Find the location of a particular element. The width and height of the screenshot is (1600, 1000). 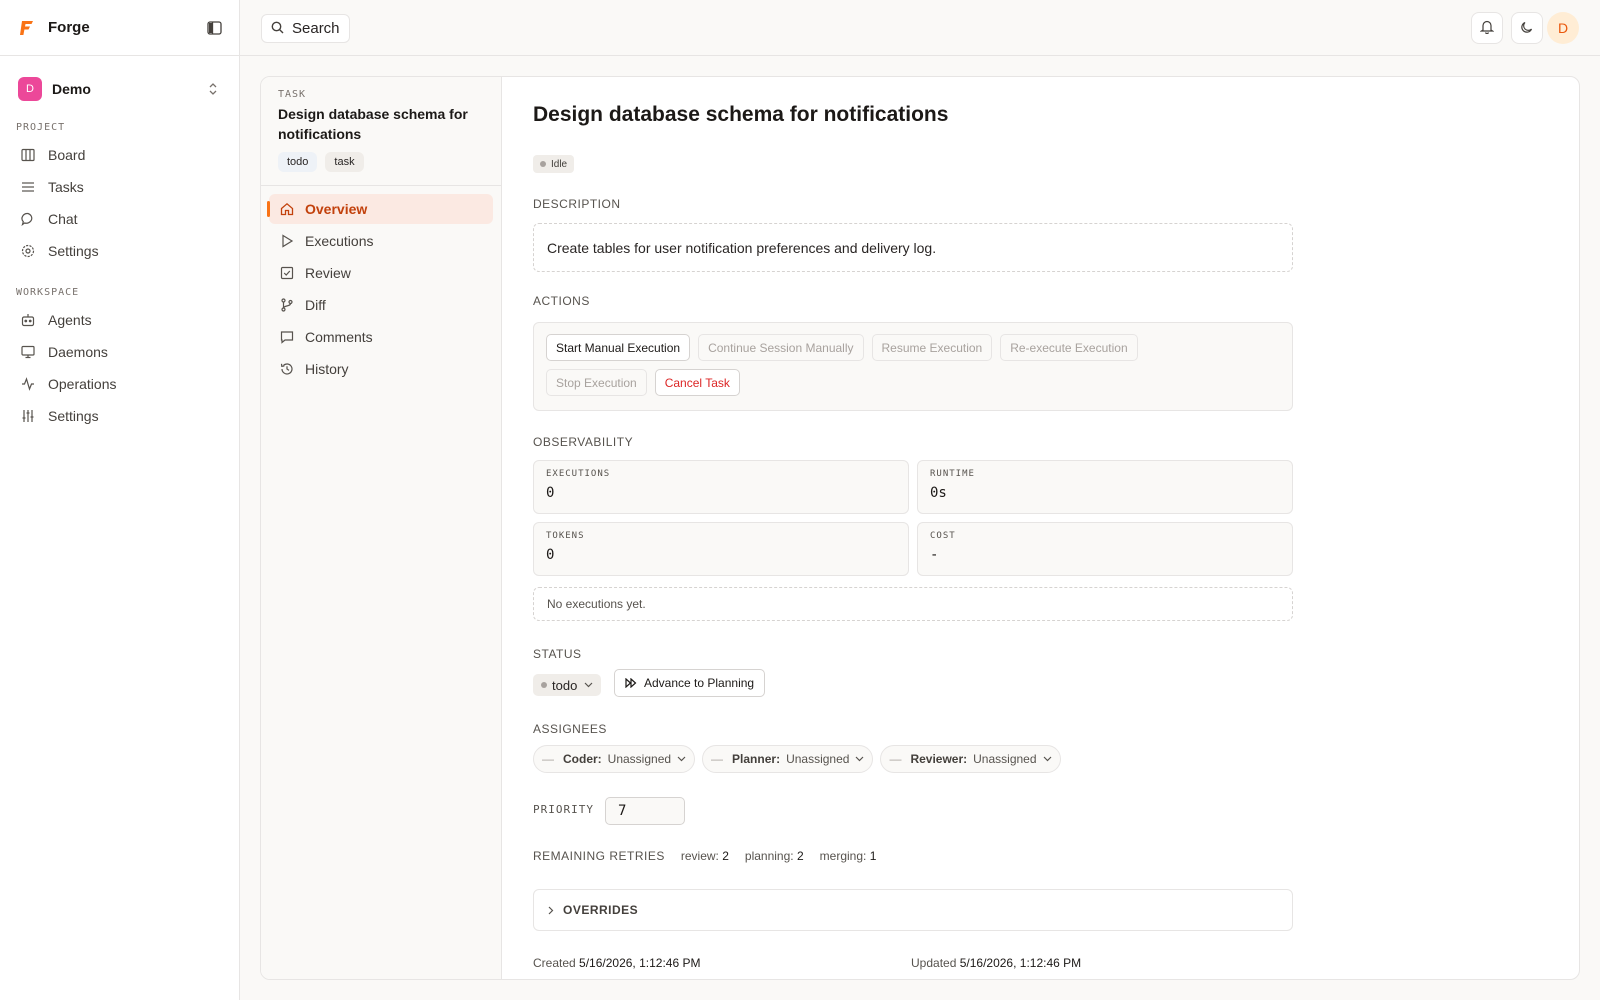

play-icon is located at coordinates (287, 241).